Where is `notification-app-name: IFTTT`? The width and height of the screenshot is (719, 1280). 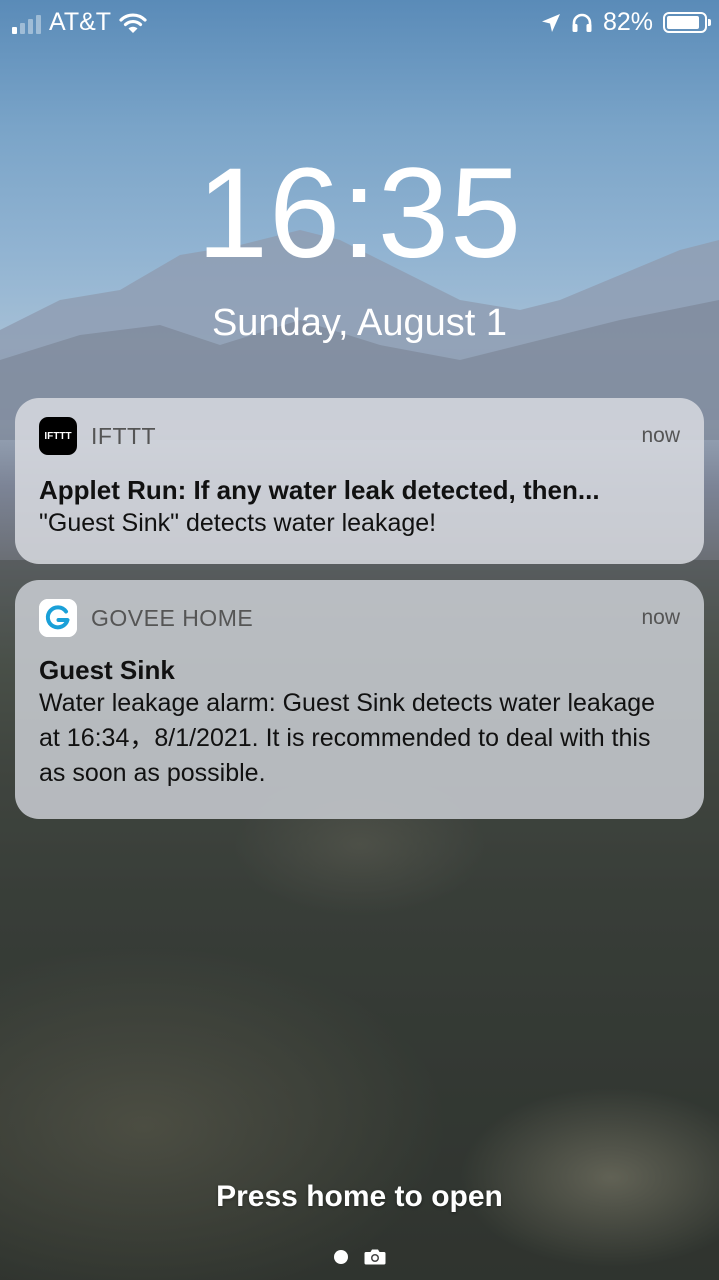
notification-app-name: IFTTT is located at coordinates (124, 435).